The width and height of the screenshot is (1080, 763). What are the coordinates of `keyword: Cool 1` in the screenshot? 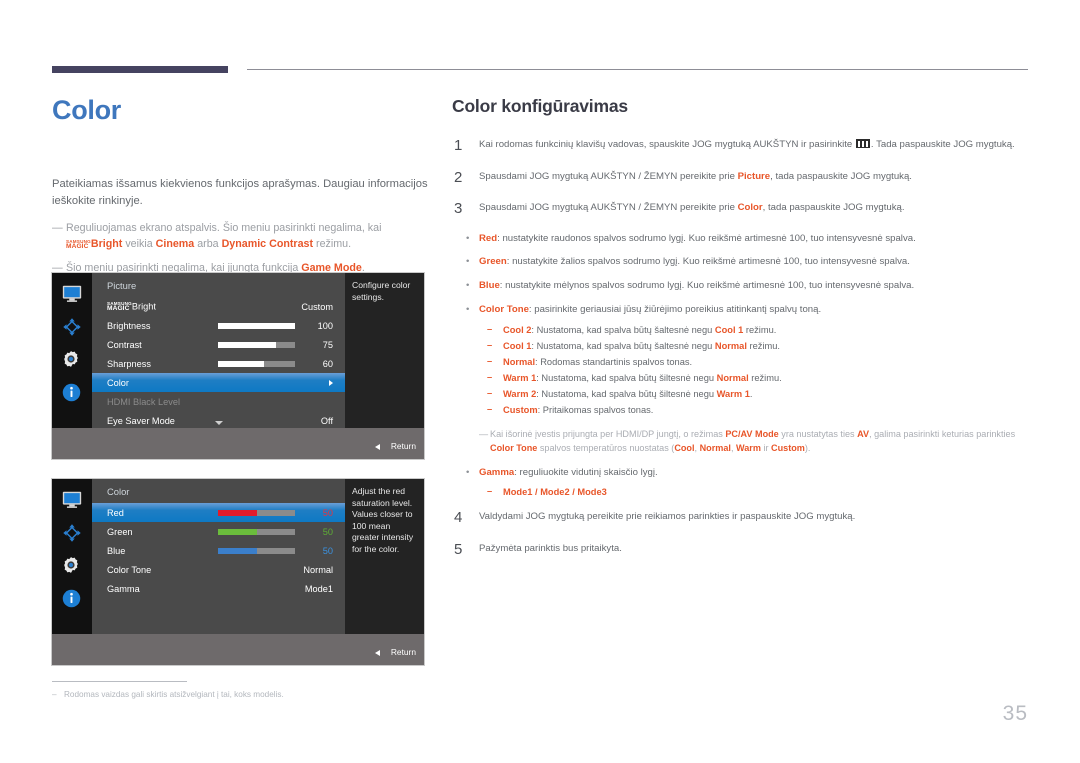 It's located at (729, 330).